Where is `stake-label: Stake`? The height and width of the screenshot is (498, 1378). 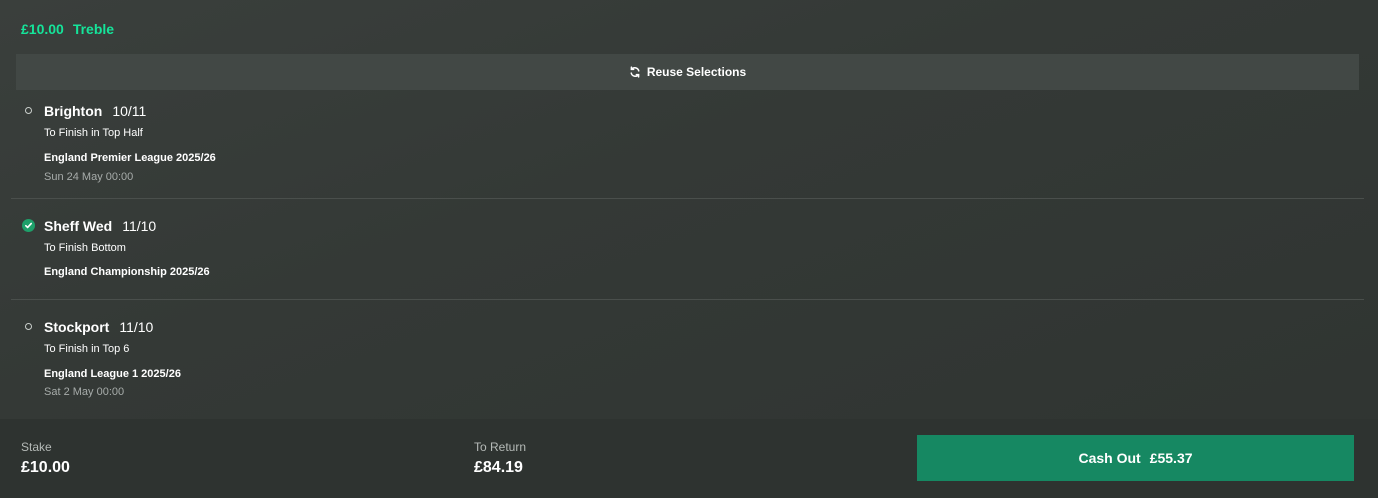
stake-label: Stake is located at coordinates (36, 447).